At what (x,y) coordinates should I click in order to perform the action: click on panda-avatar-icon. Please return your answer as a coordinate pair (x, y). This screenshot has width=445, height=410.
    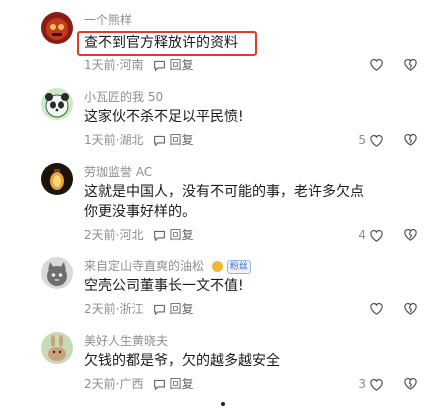
    Looking at the image, I should click on (57, 104).